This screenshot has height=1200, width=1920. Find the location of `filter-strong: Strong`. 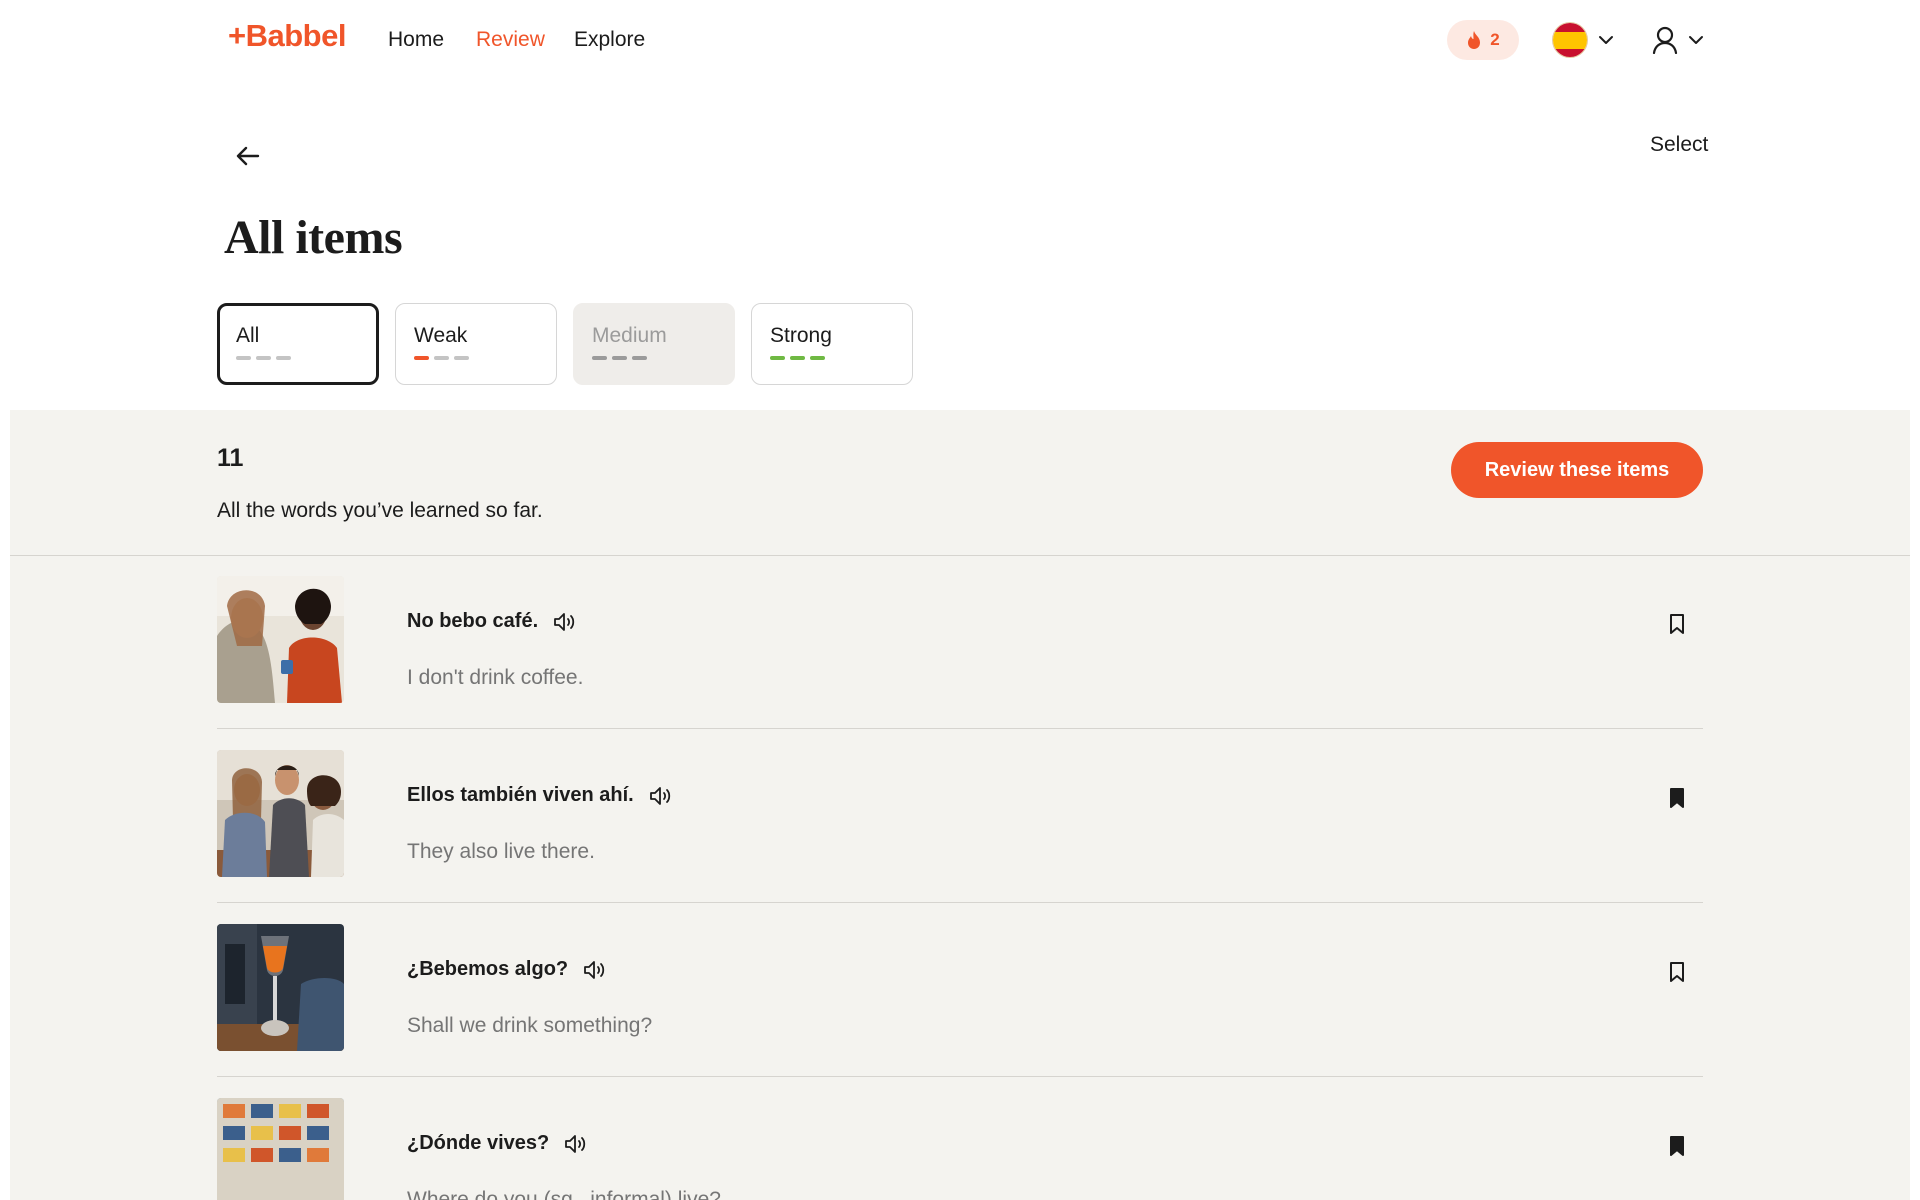

filter-strong: Strong is located at coordinates (832, 344).